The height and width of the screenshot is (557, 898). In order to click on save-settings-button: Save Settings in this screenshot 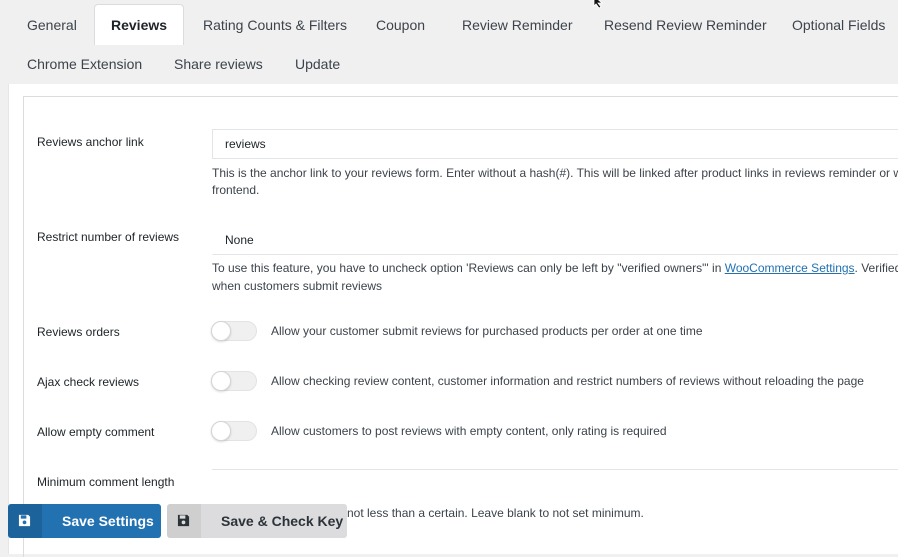, I will do `click(84, 521)`.